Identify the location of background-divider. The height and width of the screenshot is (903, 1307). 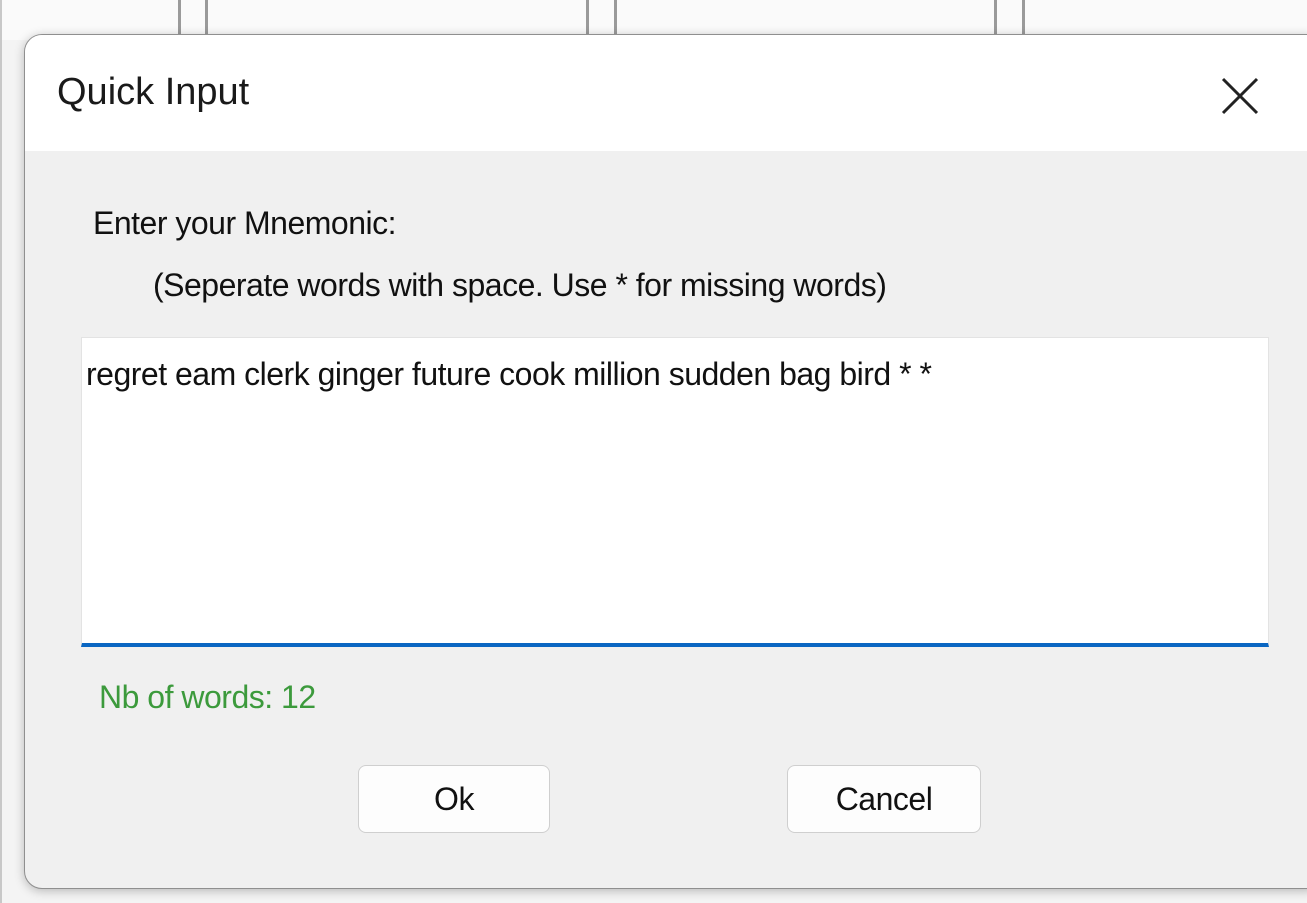
(1, 451).